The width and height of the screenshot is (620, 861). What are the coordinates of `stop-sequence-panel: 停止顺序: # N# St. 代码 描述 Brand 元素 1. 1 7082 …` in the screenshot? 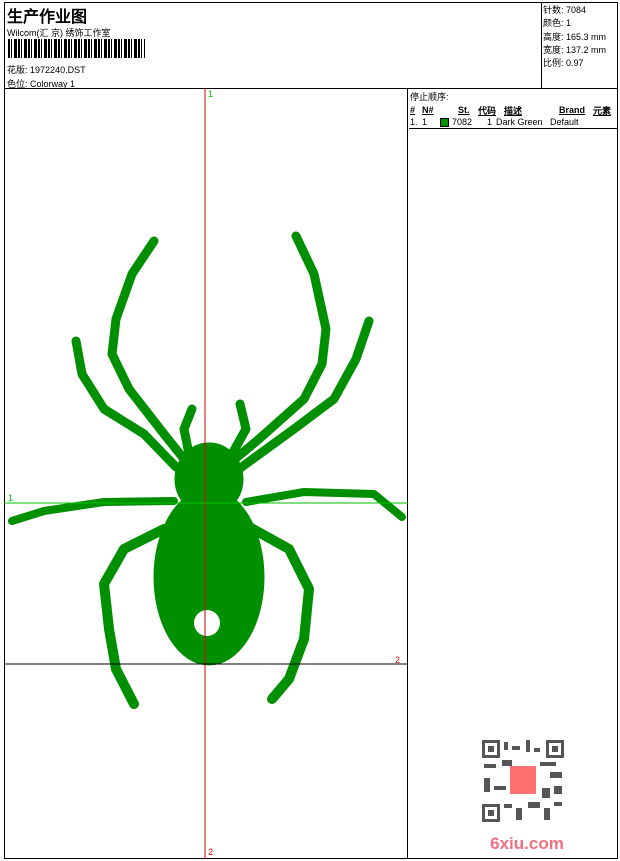 It's located at (513, 109).